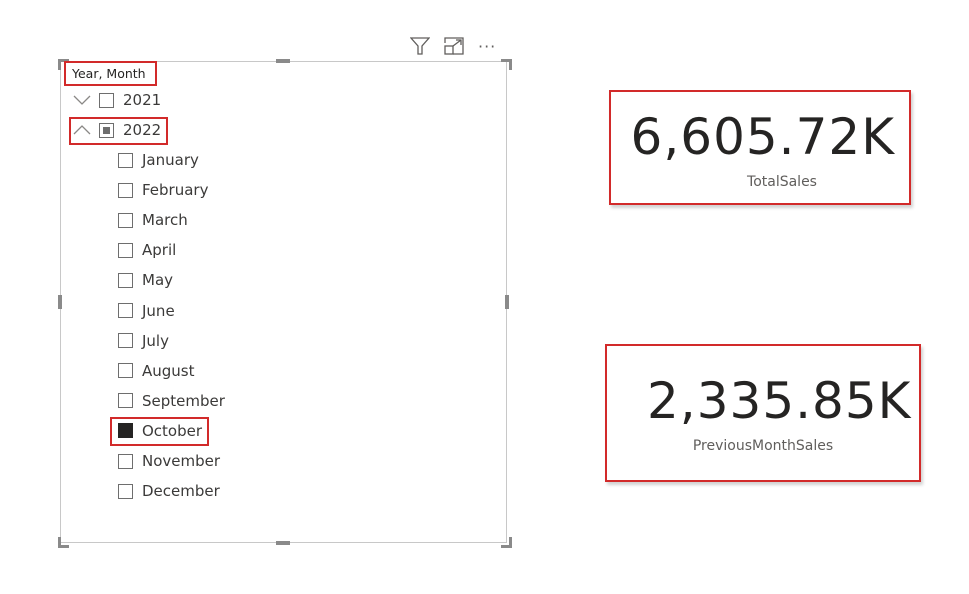  What do you see at coordinates (106, 100) in the screenshot?
I see `year-checkbox-2021` at bounding box center [106, 100].